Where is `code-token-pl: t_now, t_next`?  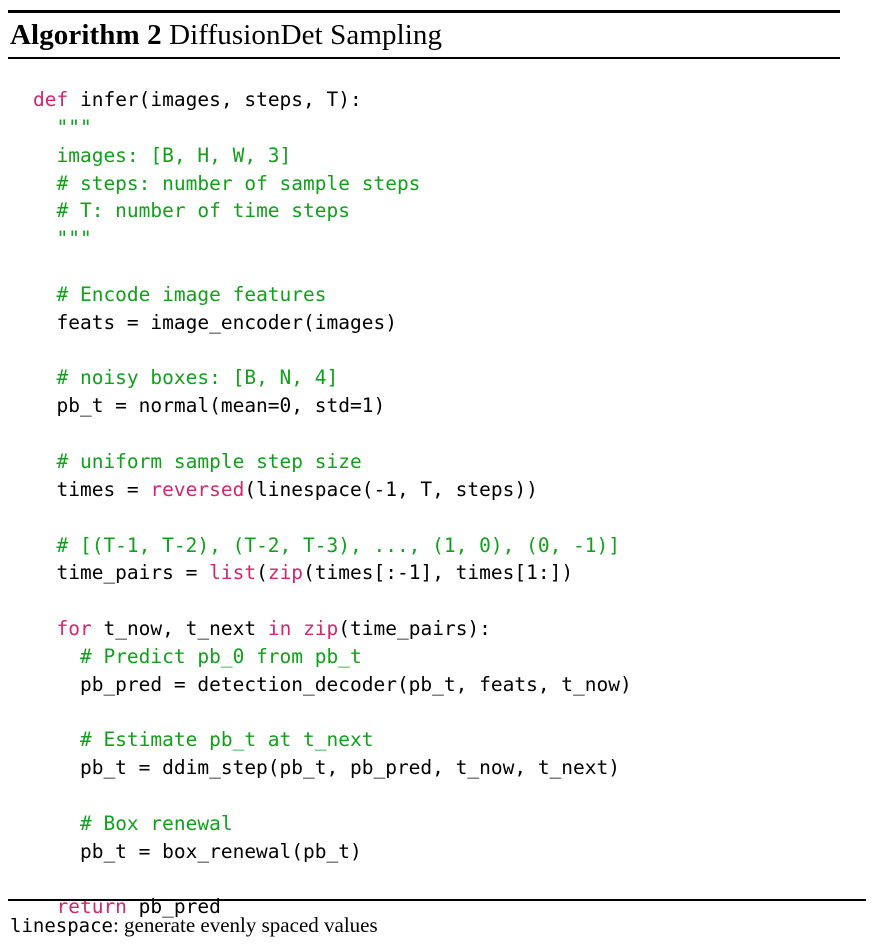 code-token-pl: t_now, t_next is located at coordinates (179, 629).